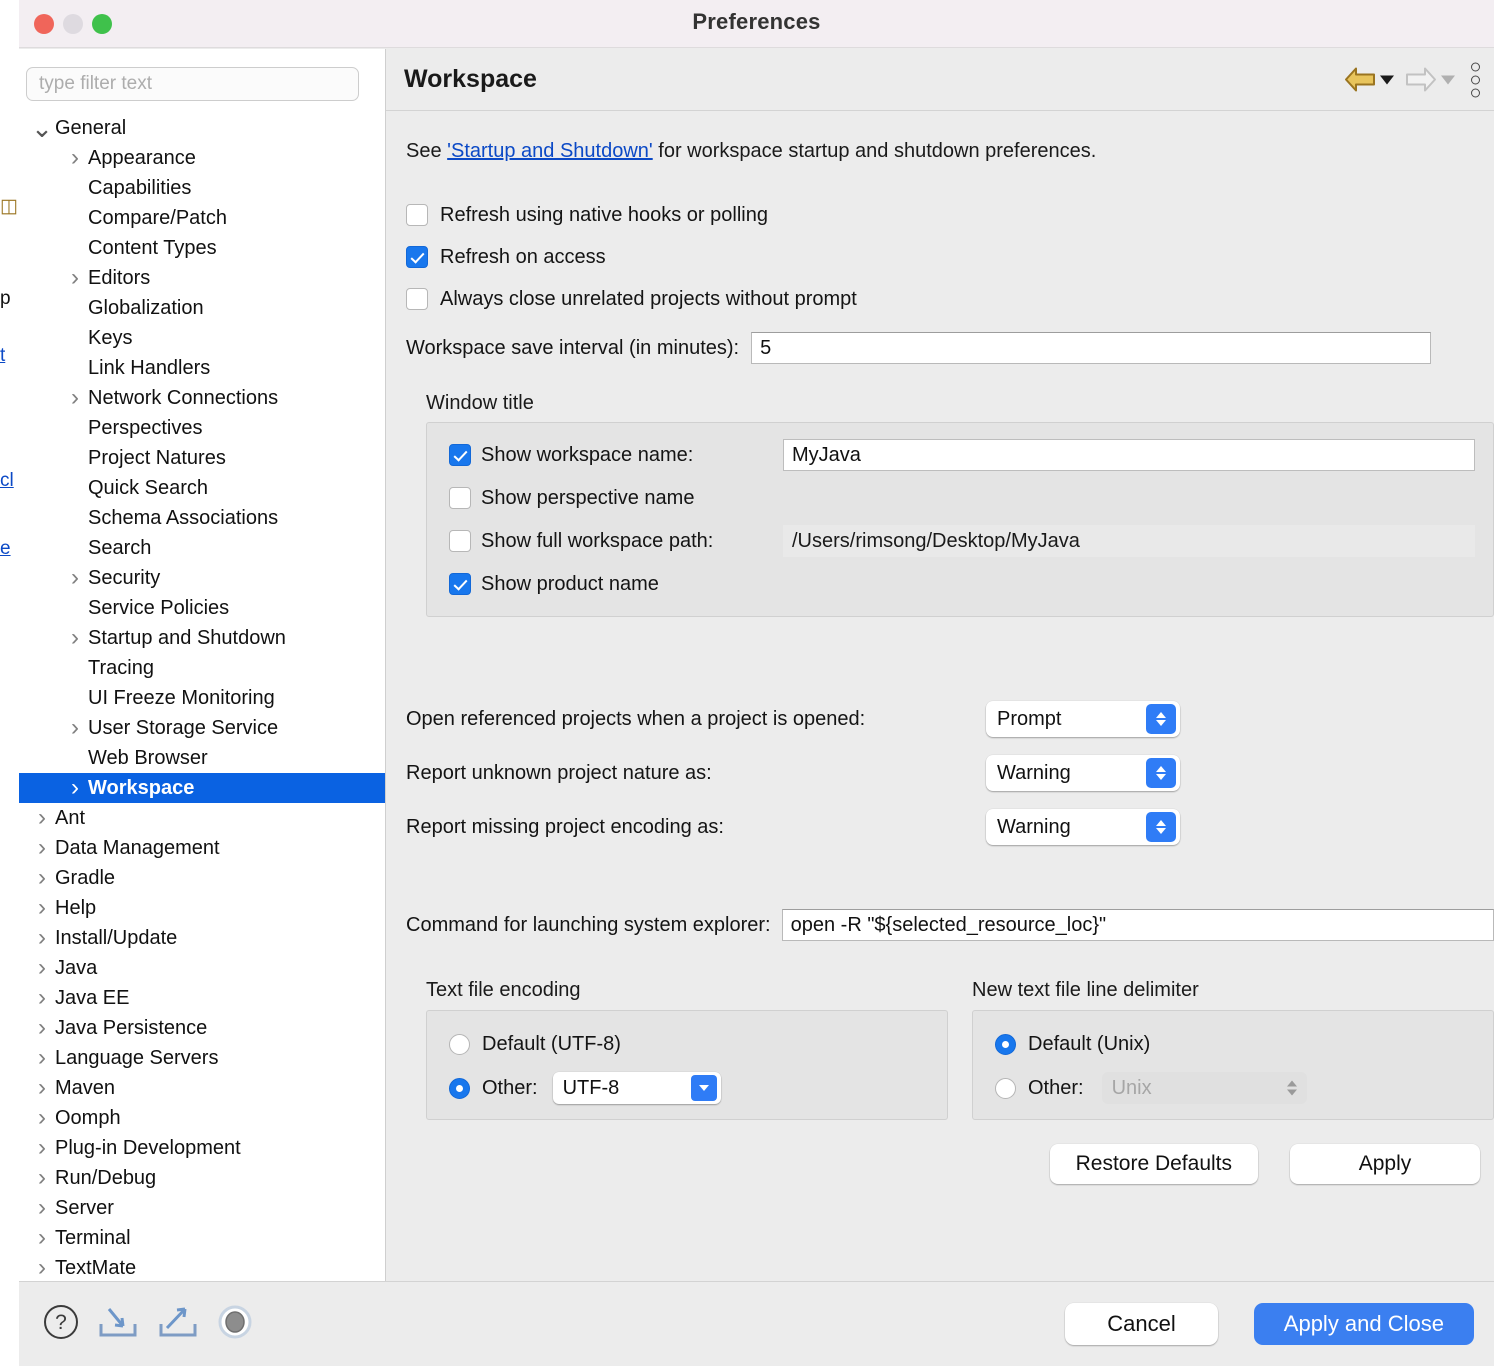 This screenshot has width=1494, height=1366. What do you see at coordinates (202, 158) in the screenshot?
I see `sidebar-item-appearance: › Appearance` at bounding box center [202, 158].